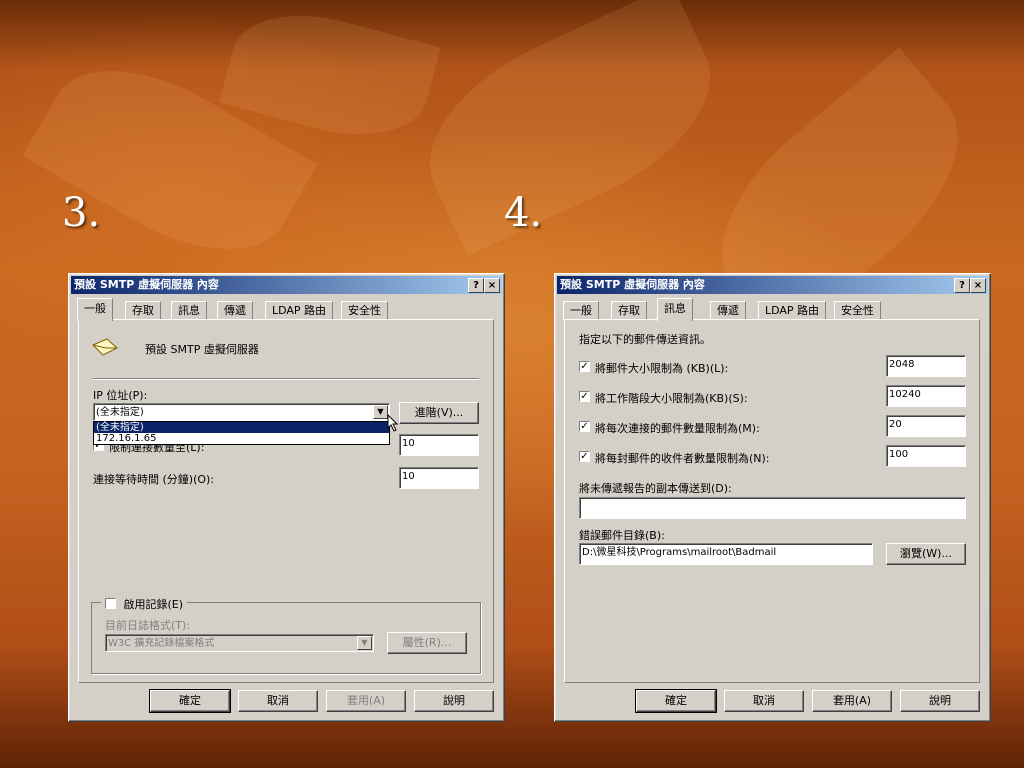  Describe the element at coordinates (439, 445) in the screenshot. I see `limit-connections-field: 10` at that location.